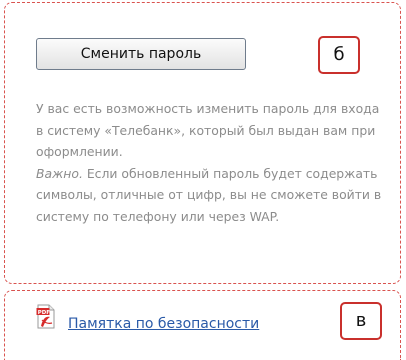  Describe the element at coordinates (141, 54) in the screenshot. I see `change-password-button: Сменить пароль` at that location.